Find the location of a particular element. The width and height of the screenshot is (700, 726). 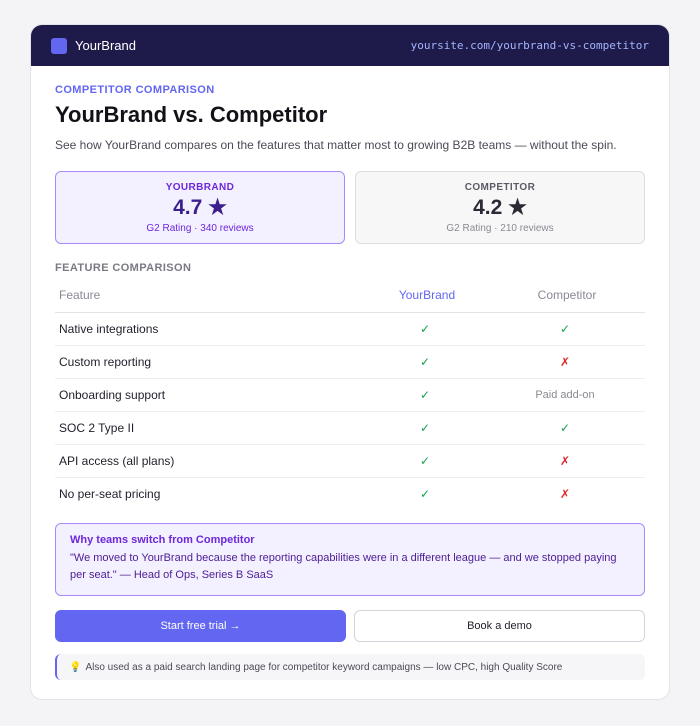

rating-card-yourbrand: YOURBRAND 4.7 ★ G2 Rating · 340 reviews is located at coordinates (200, 207).